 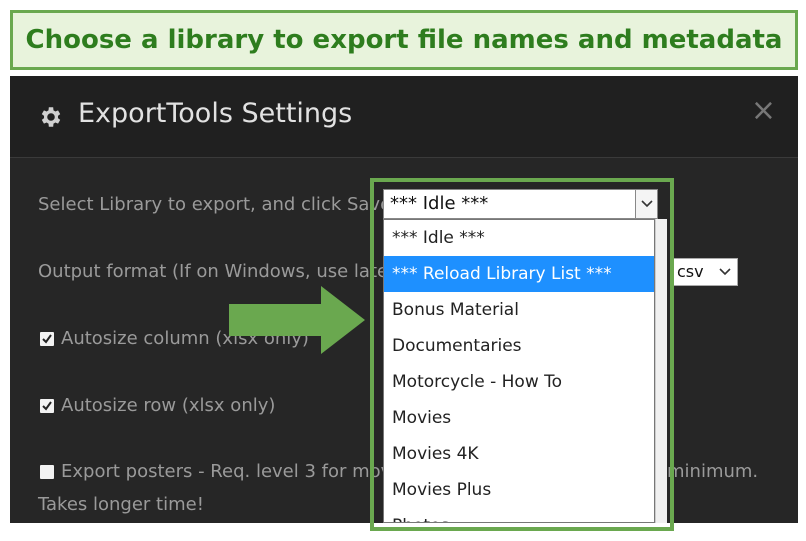 What do you see at coordinates (47, 472) in the screenshot?
I see `export-posters-checkbox` at bounding box center [47, 472].